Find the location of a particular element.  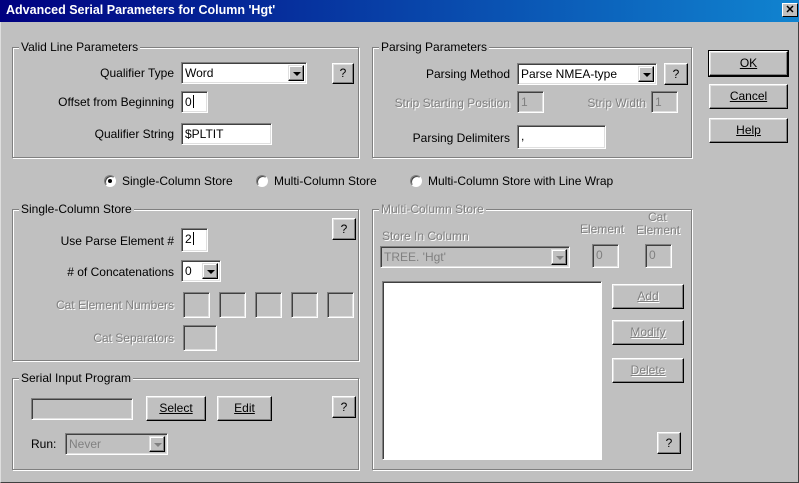

parsing-method-select: Parse NMEA-type is located at coordinates (587, 74).